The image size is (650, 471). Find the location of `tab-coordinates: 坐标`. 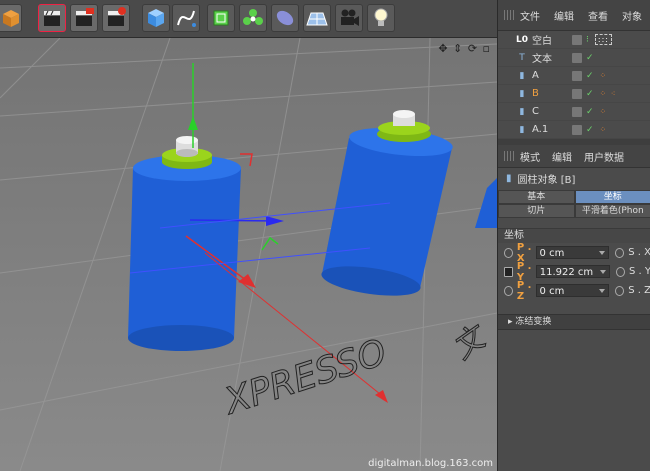

tab-coordinates: 坐标 is located at coordinates (612, 197).